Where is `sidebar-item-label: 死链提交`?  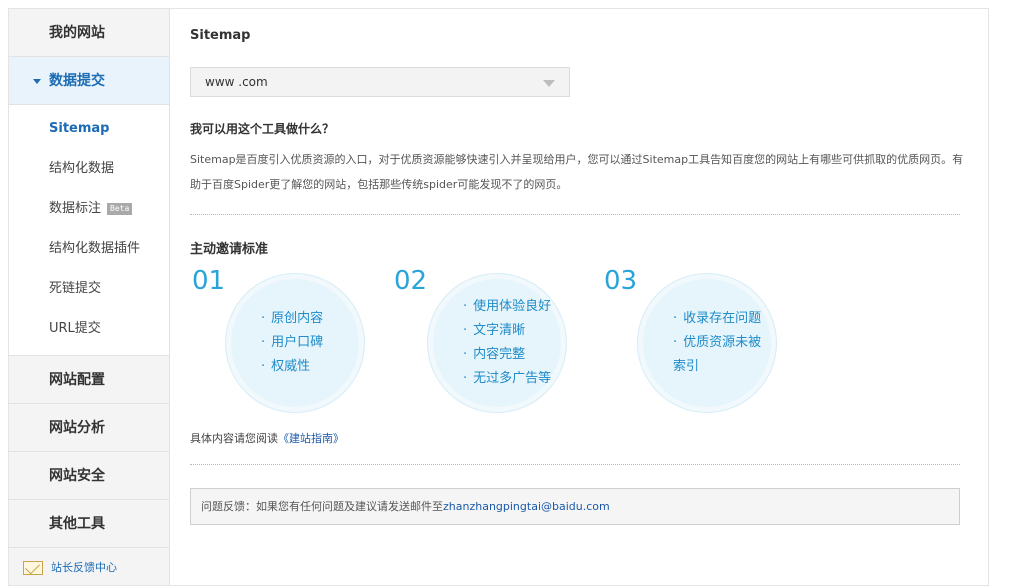
sidebar-item-label: 死链提交 is located at coordinates (75, 288).